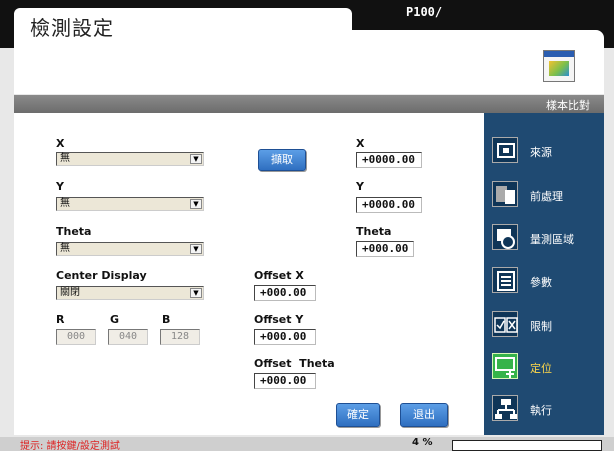 The width and height of the screenshot is (614, 451). What do you see at coordinates (360, 186) in the screenshot?
I see `y-coord-label: Y` at bounding box center [360, 186].